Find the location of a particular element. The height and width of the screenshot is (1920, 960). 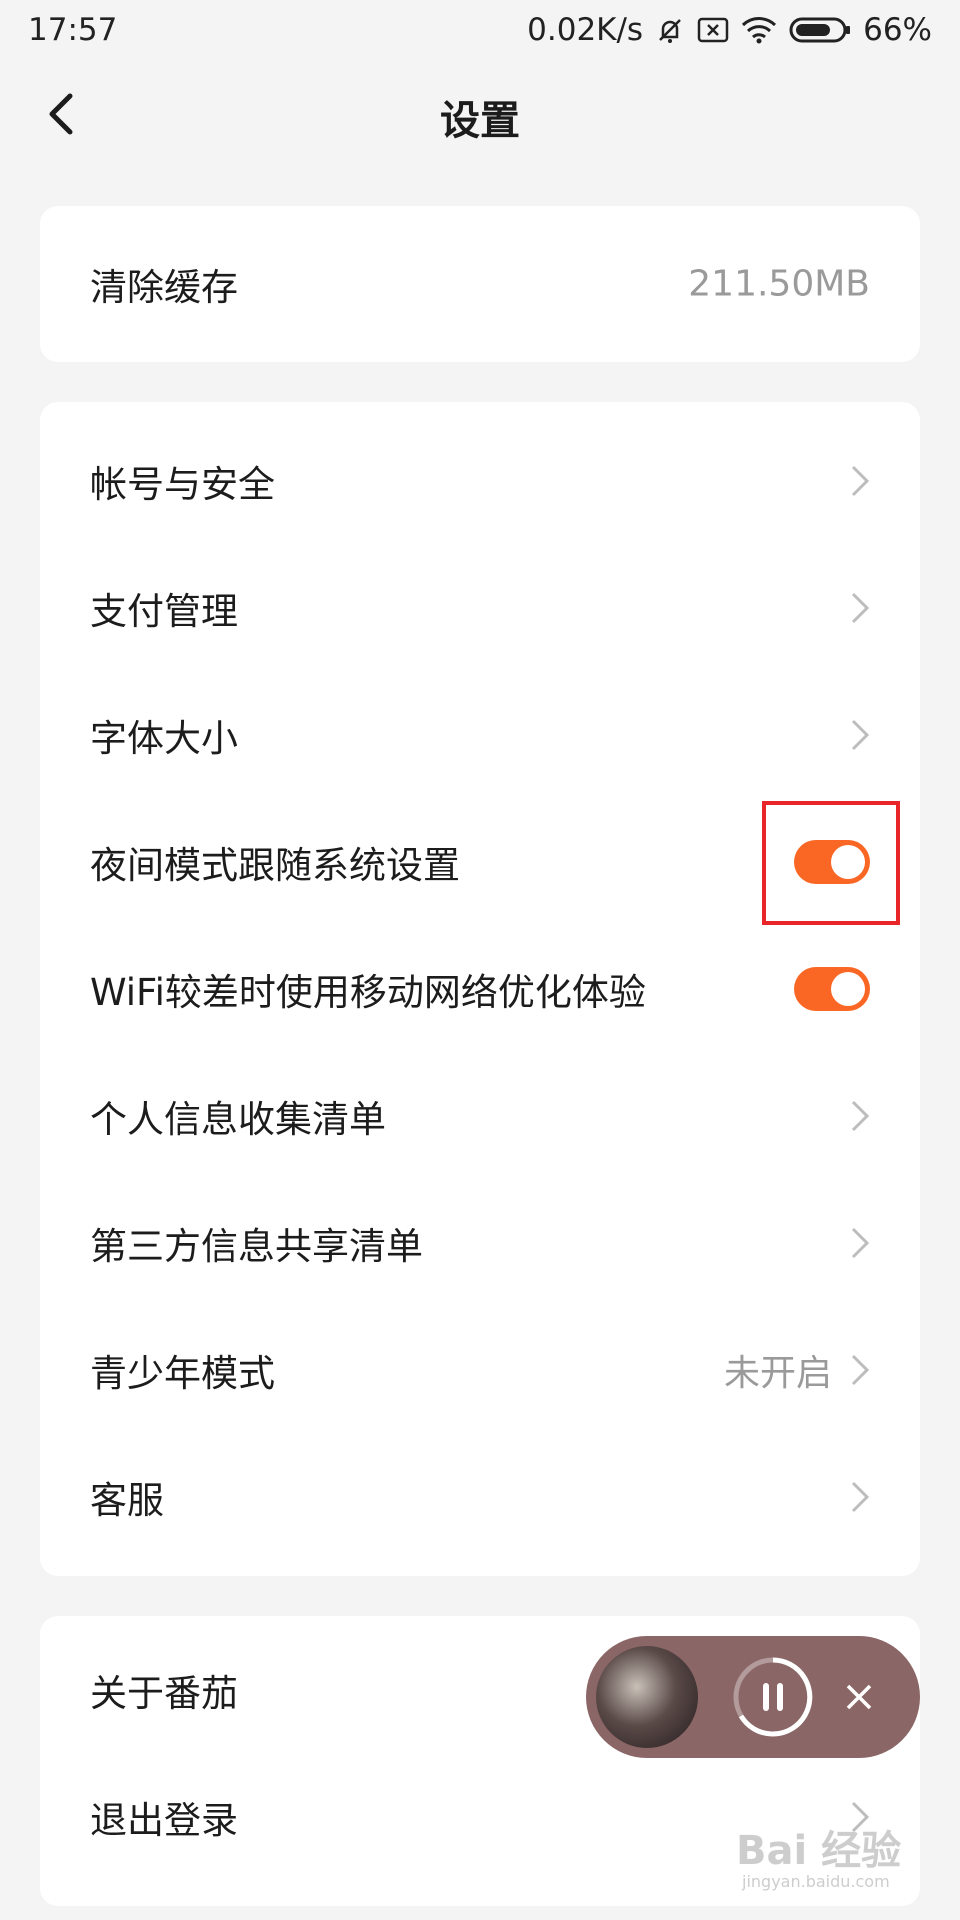

close-icon is located at coordinates (859, 1697).